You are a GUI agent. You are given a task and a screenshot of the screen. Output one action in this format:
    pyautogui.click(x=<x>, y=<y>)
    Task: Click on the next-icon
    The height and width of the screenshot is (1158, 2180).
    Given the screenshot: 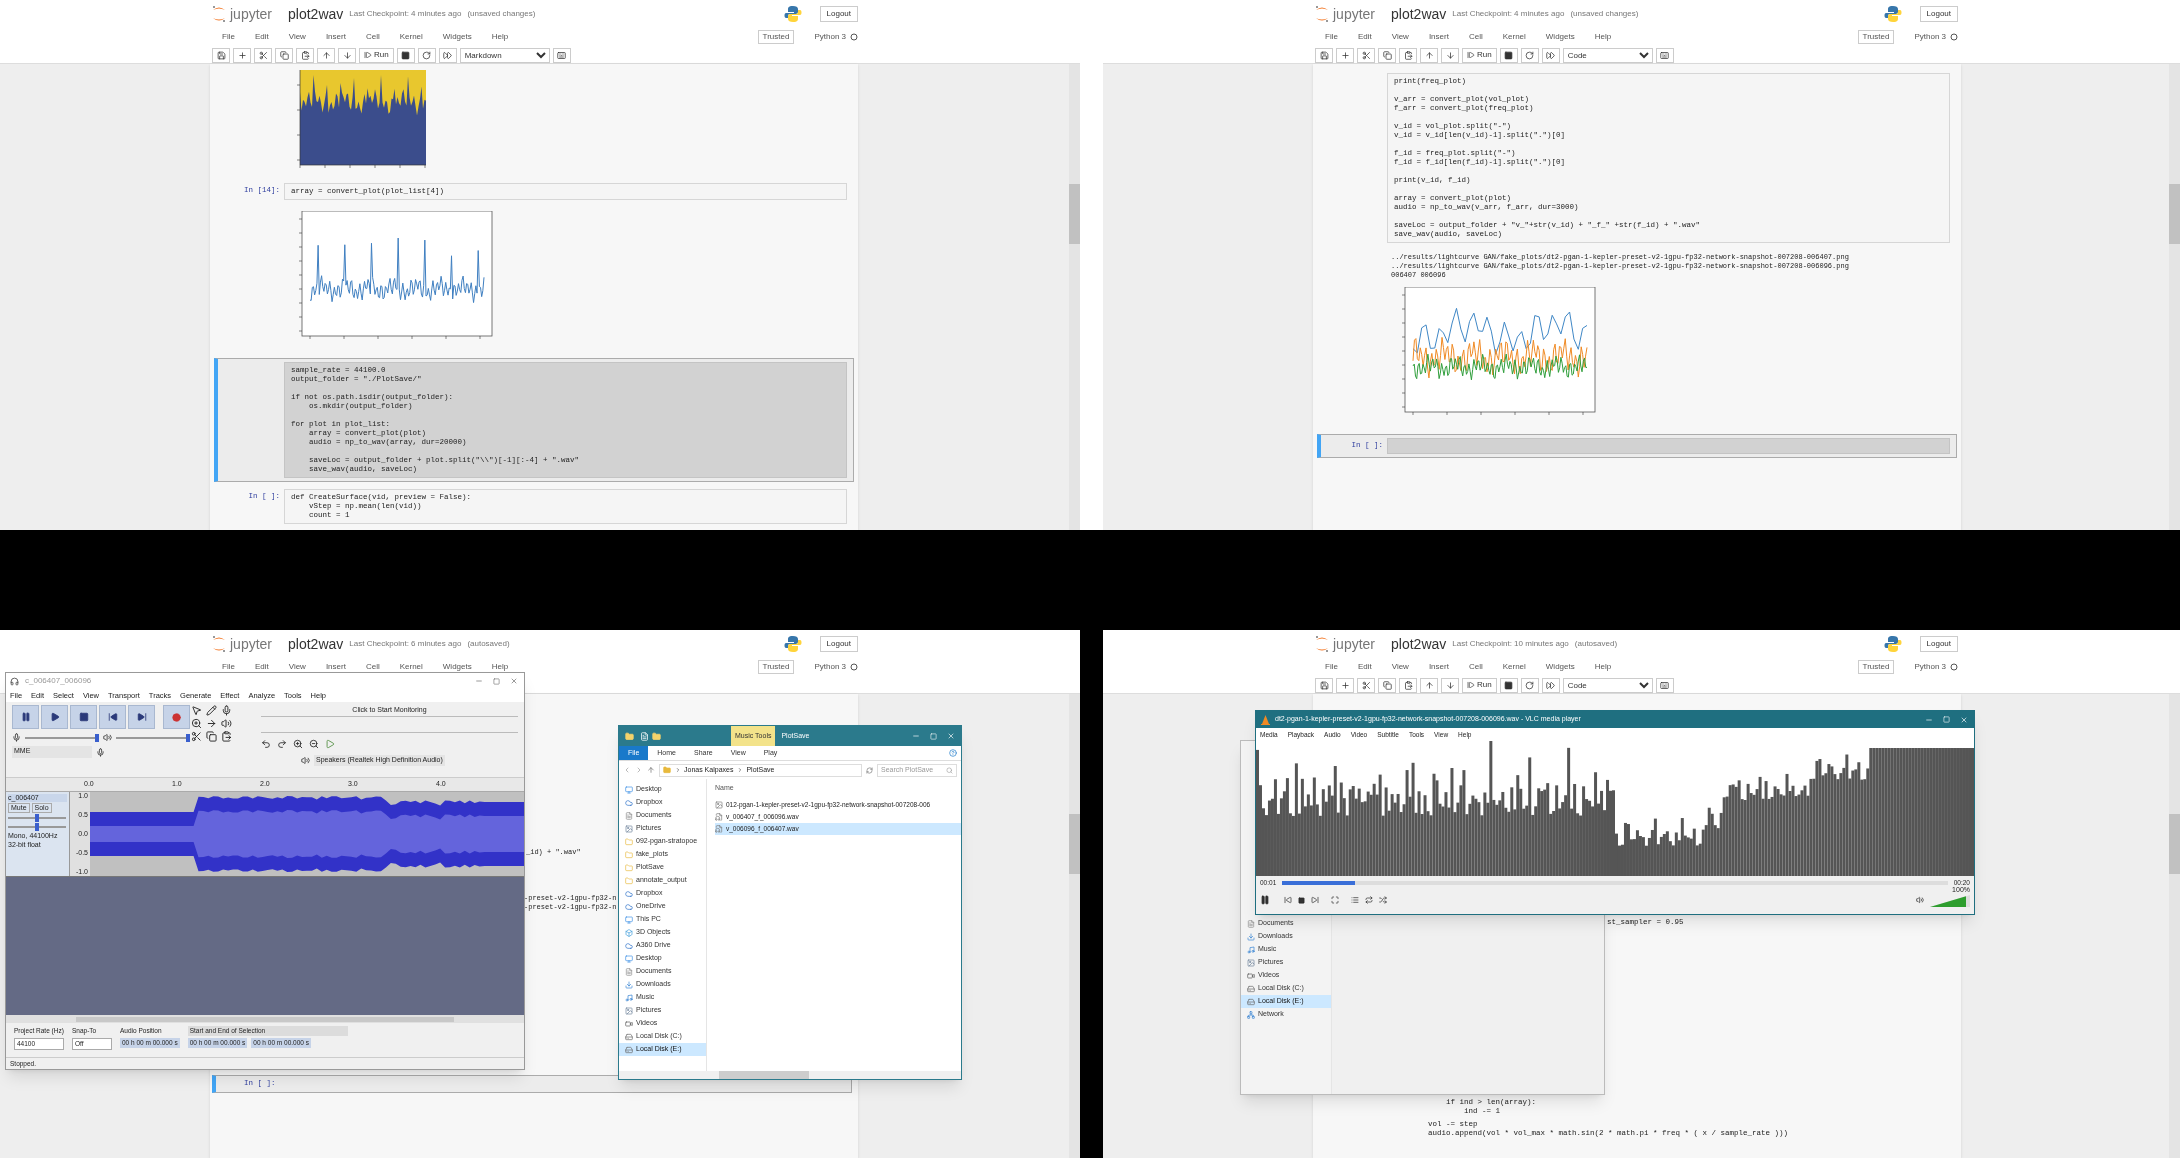 What is the action you would take?
    pyautogui.click(x=1315, y=900)
    